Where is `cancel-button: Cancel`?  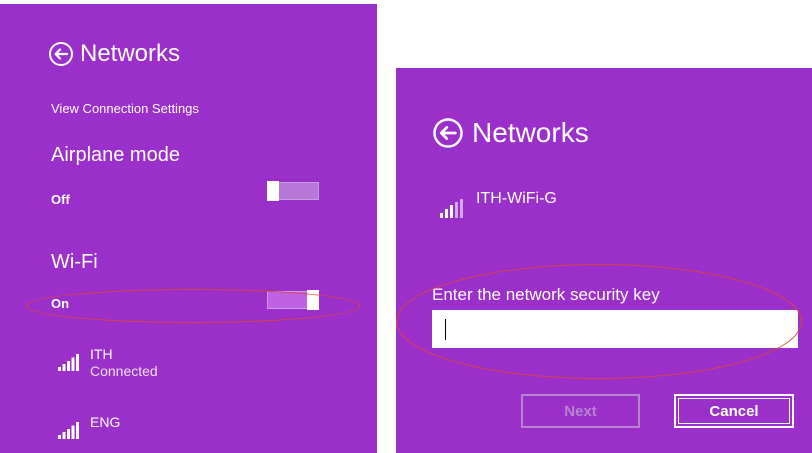
cancel-button: Cancel is located at coordinates (734, 411).